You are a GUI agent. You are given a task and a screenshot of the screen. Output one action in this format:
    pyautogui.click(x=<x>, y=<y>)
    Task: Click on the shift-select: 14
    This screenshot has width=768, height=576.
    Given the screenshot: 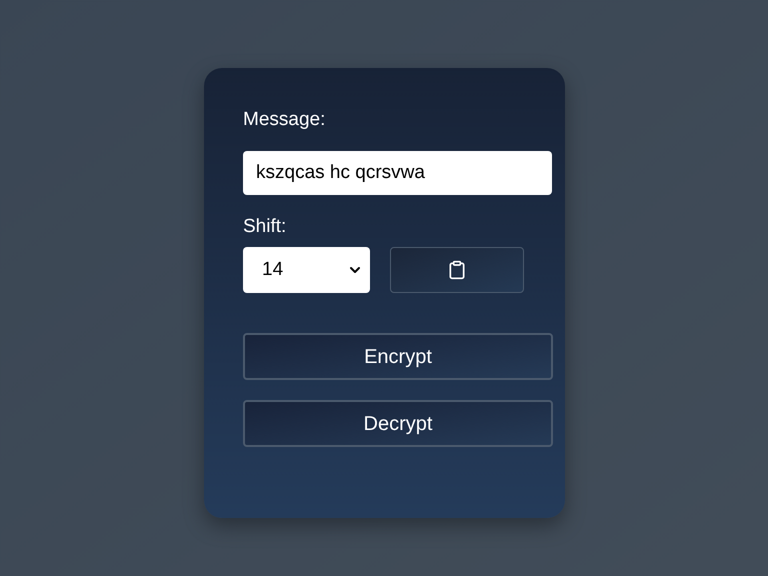 What is the action you would take?
    pyautogui.click(x=306, y=270)
    